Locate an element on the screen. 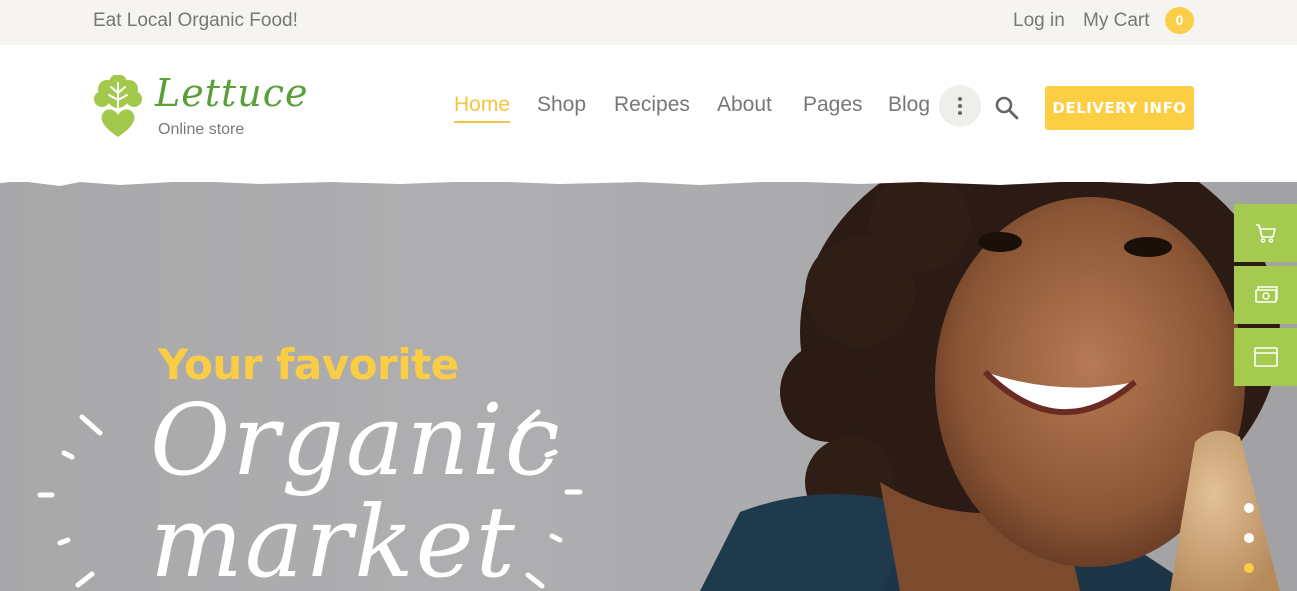 This screenshot has width=1297, height=591. torn-paper-edge is located at coordinates (648, 179).